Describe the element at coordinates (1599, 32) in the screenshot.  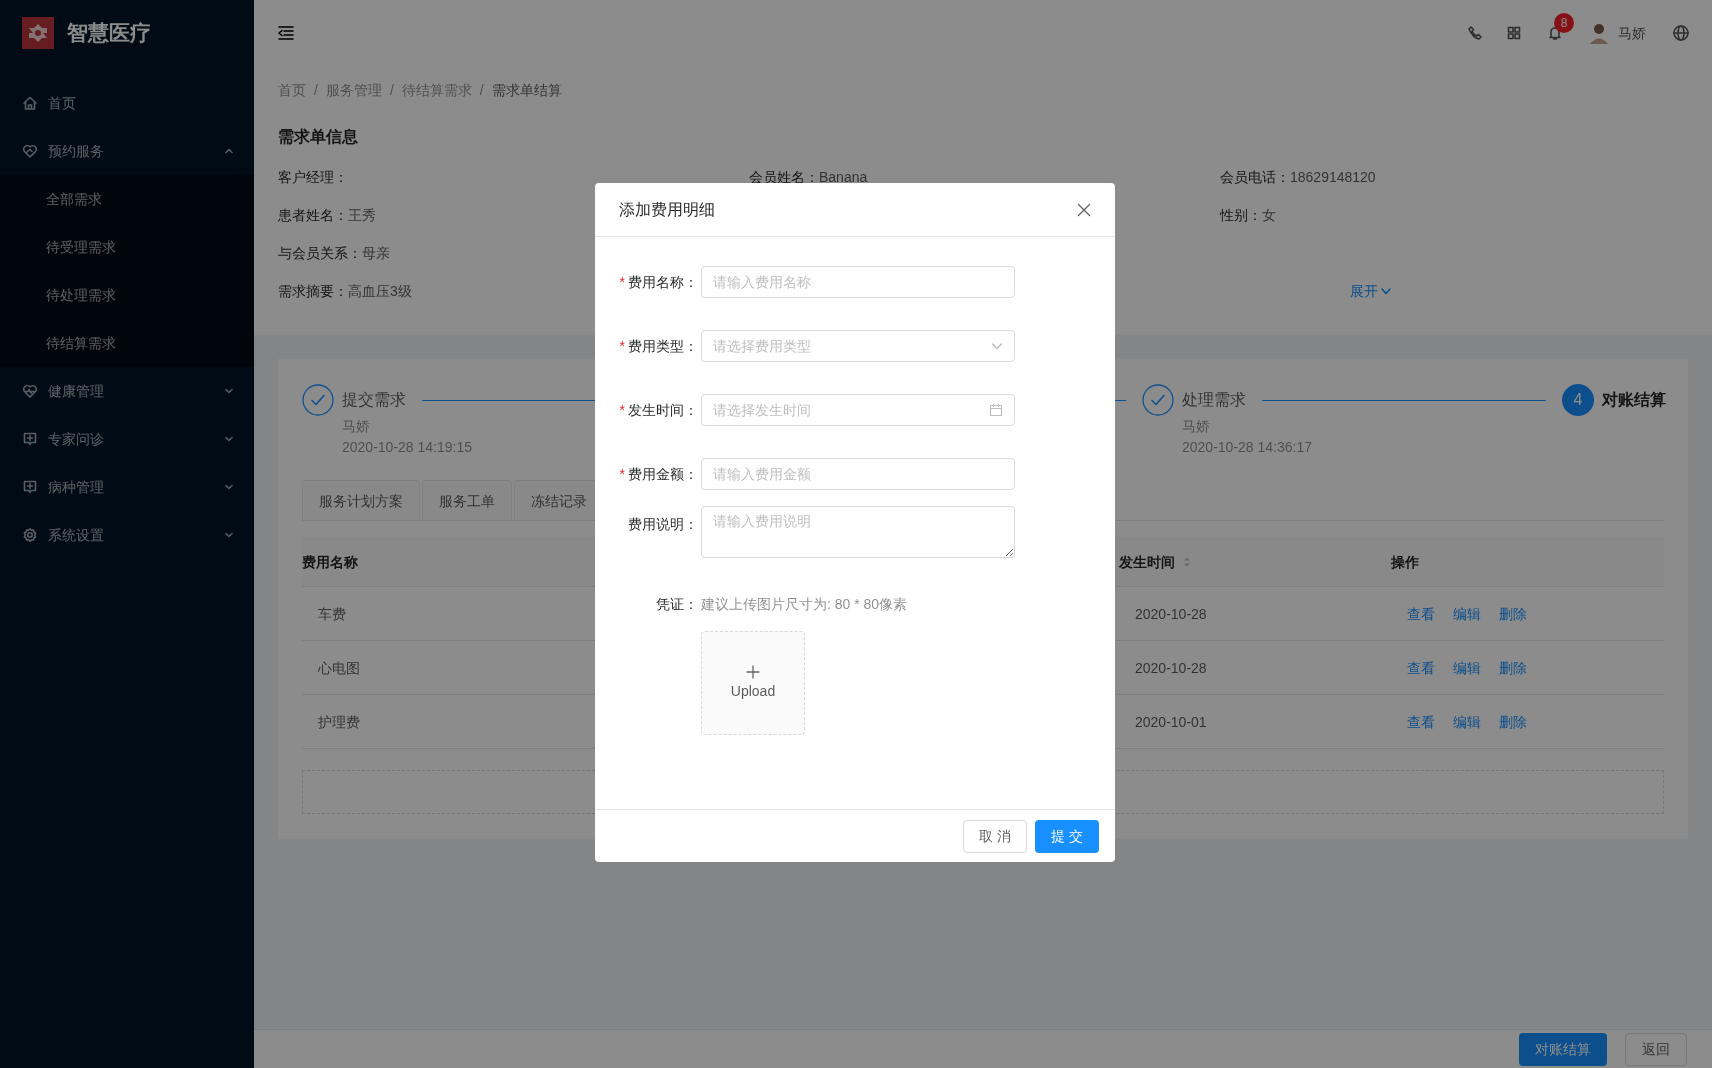
I see `avatar-icon` at that location.